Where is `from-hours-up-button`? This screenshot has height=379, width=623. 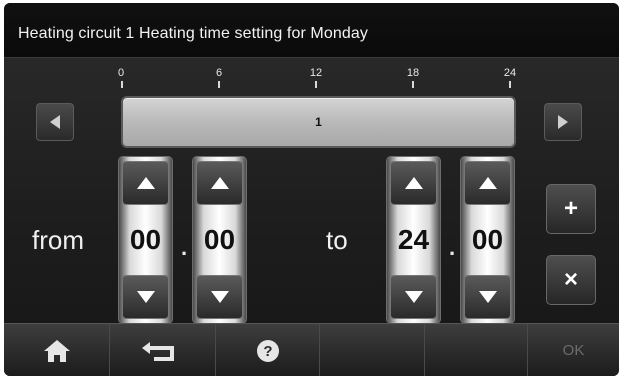 from-hours-up-button is located at coordinates (145, 183).